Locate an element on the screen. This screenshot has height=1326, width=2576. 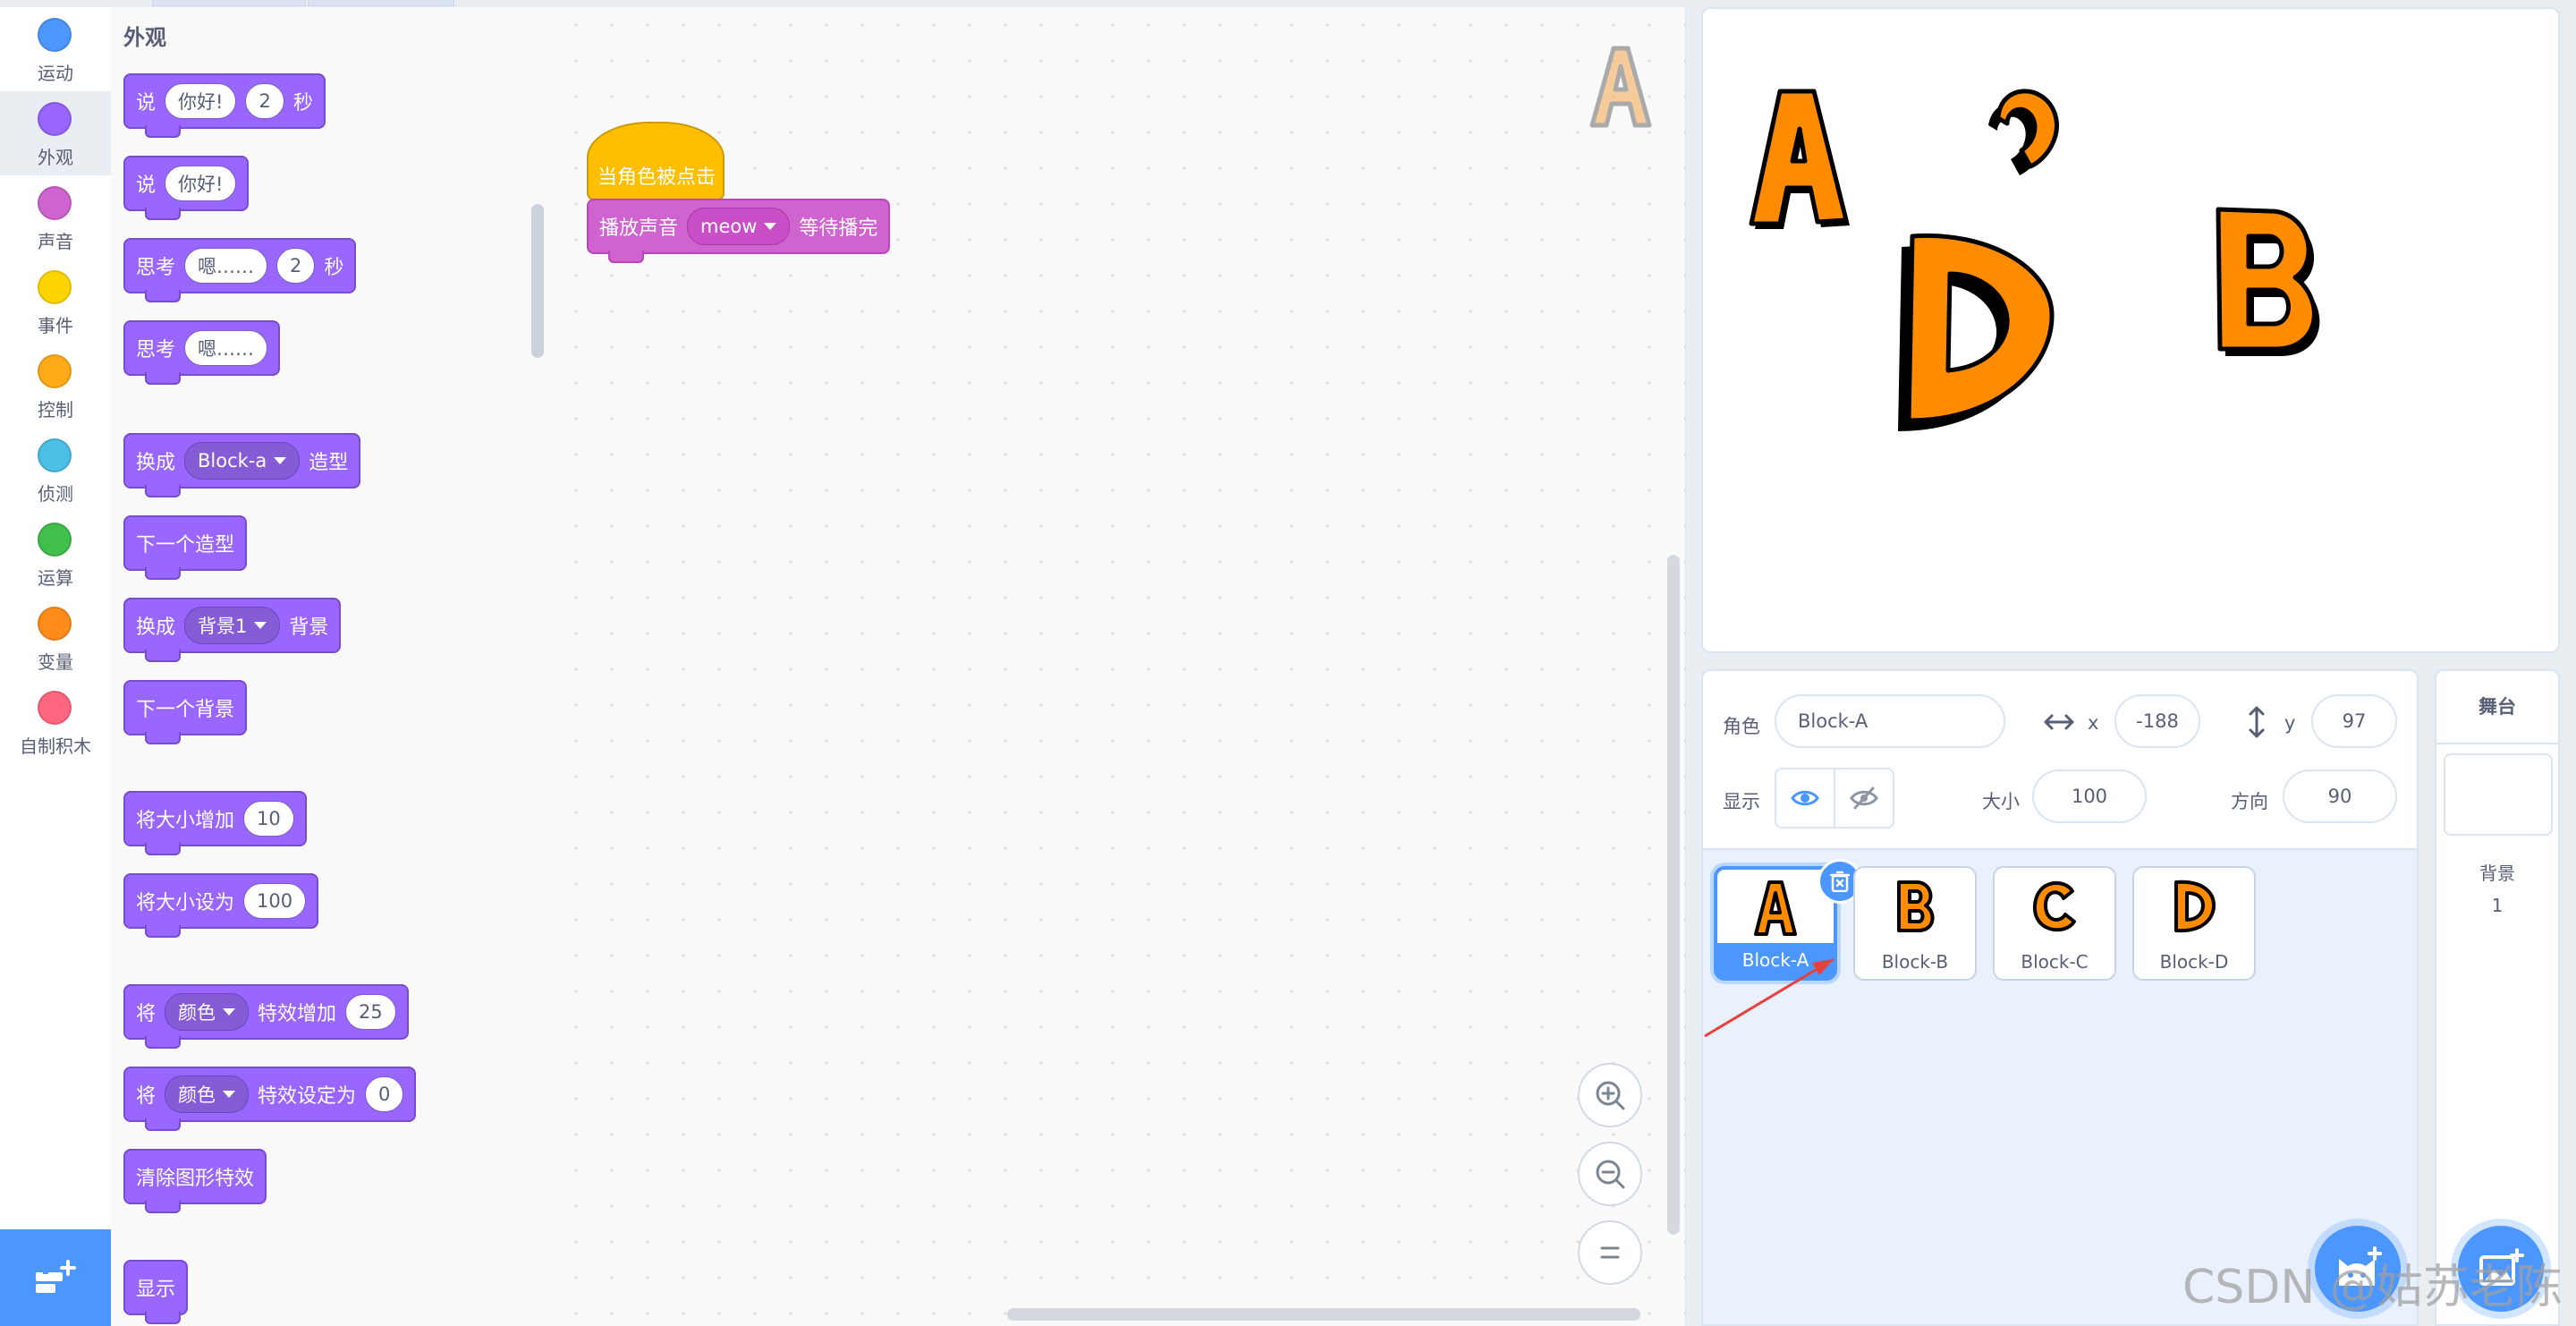
sprite-tile-block-b: Block-B is located at coordinates (1915, 924).